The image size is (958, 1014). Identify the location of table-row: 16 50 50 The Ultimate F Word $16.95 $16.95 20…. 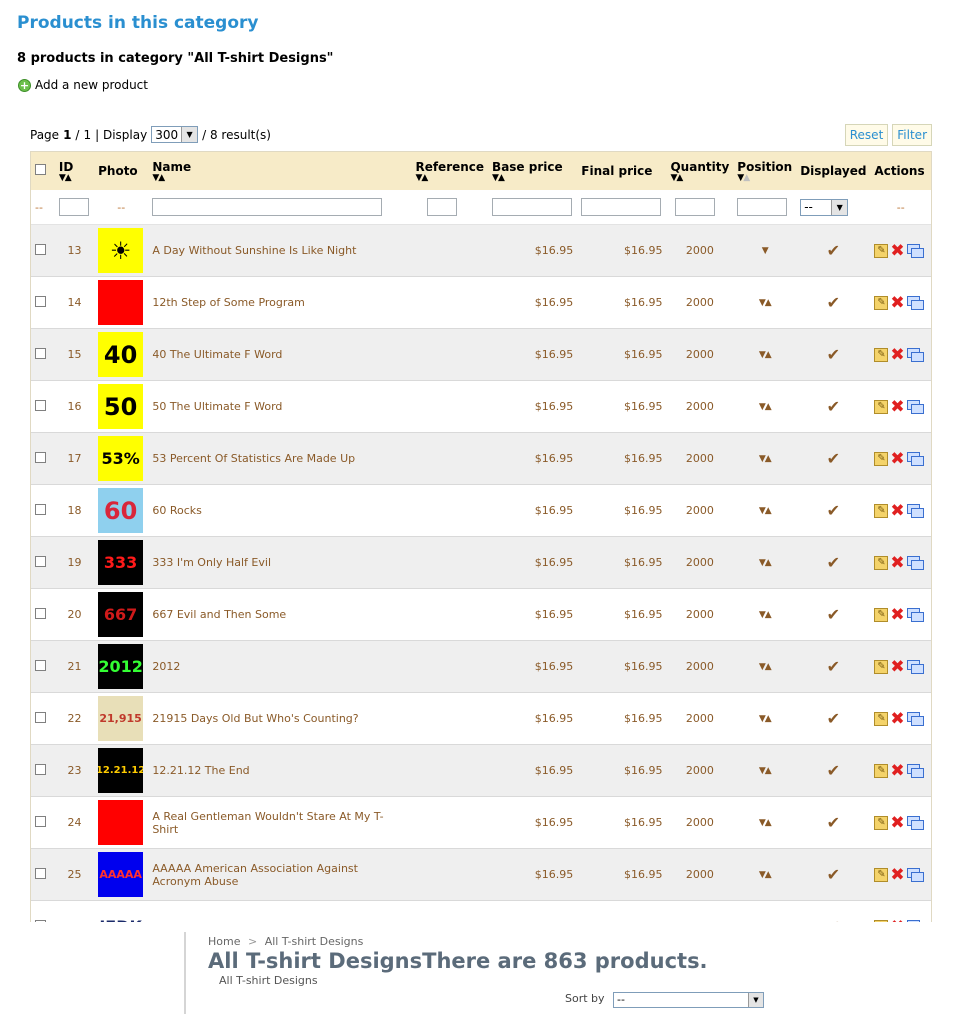
(481, 406).